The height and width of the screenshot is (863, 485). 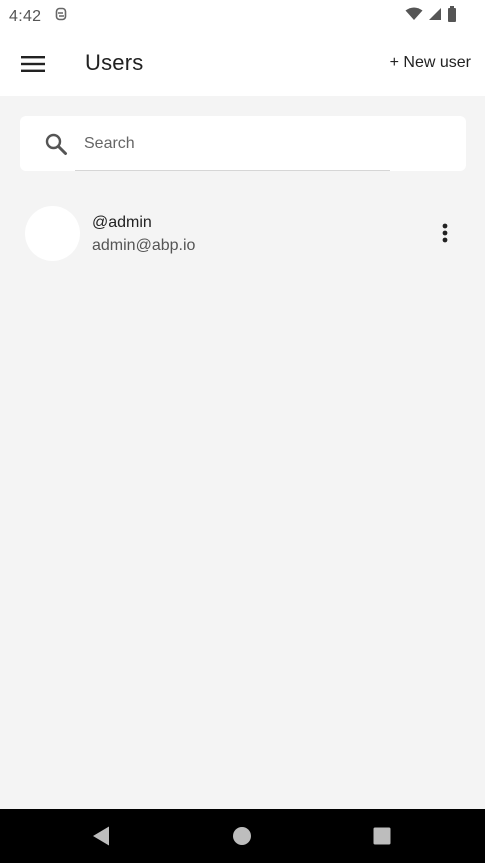 What do you see at coordinates (414, 16) in the screenshot?
I see `wifi-icon` at bounding box center [414, 16].